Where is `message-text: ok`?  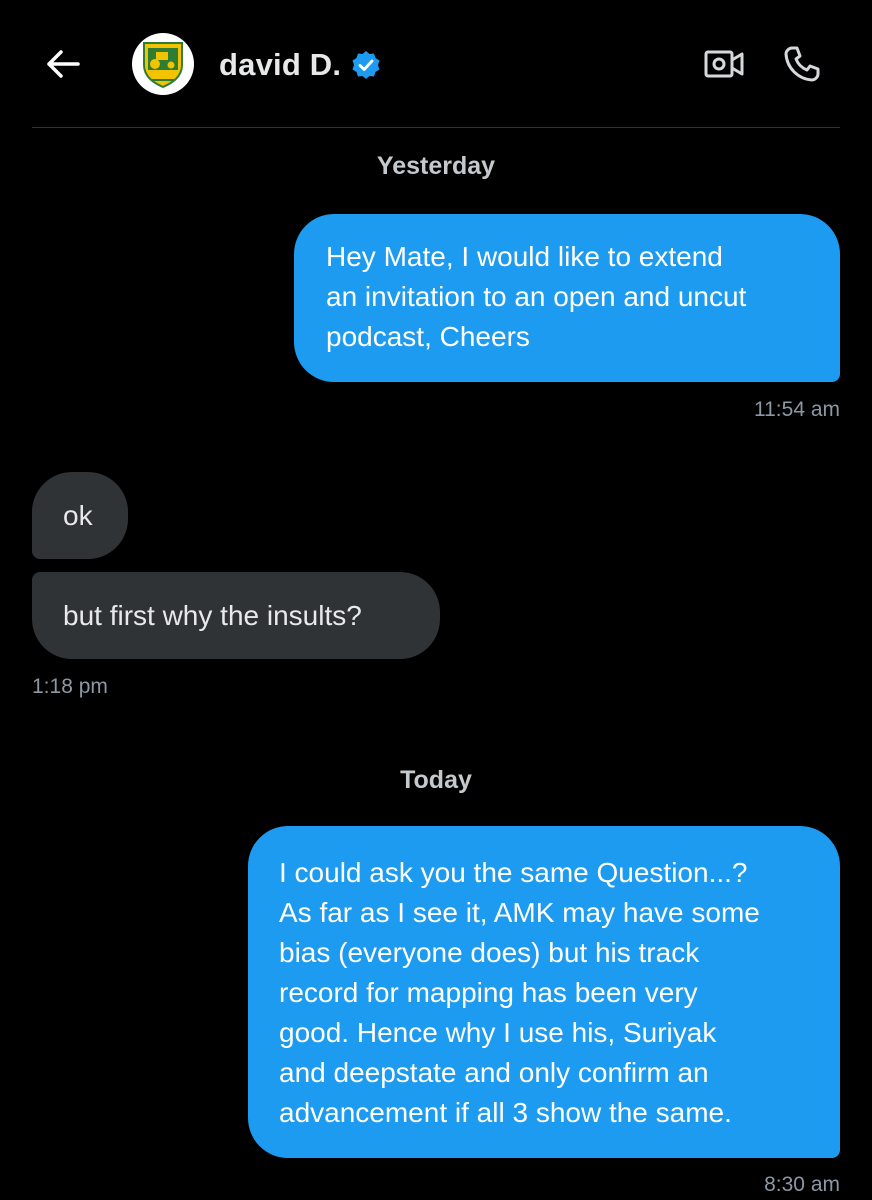 message-text: ok is located at coordinates (78, 515).